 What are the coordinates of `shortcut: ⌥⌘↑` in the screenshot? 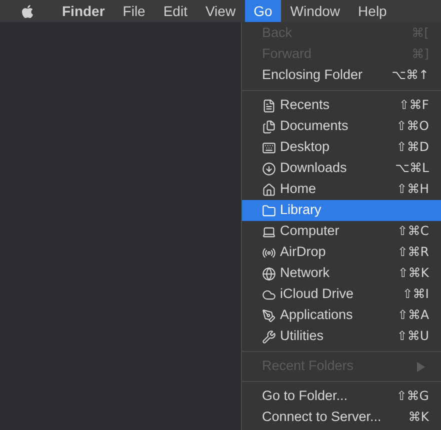 It's located at (410, 75).